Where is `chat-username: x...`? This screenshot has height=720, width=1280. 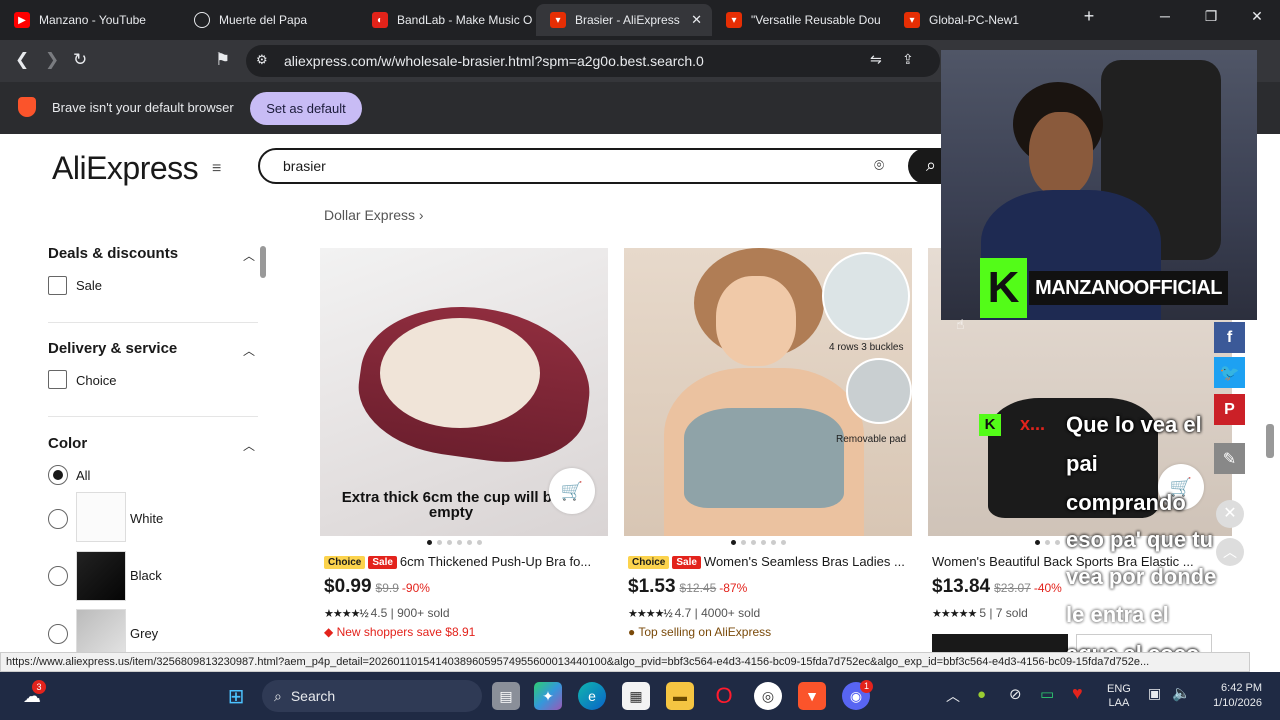
chat-username: x... is located at coordinates (1033, 424).